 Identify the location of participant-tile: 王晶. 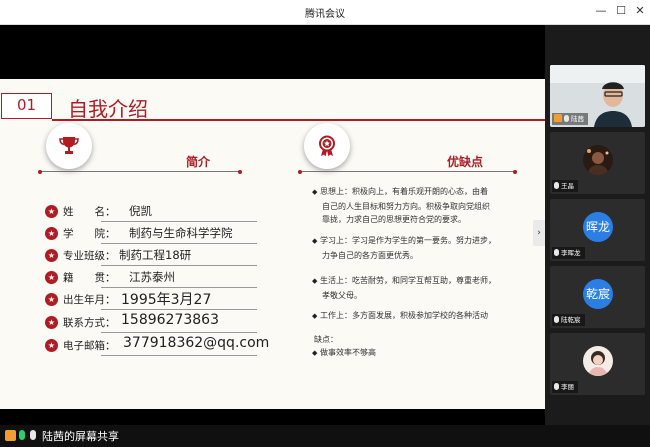
(597, 163).